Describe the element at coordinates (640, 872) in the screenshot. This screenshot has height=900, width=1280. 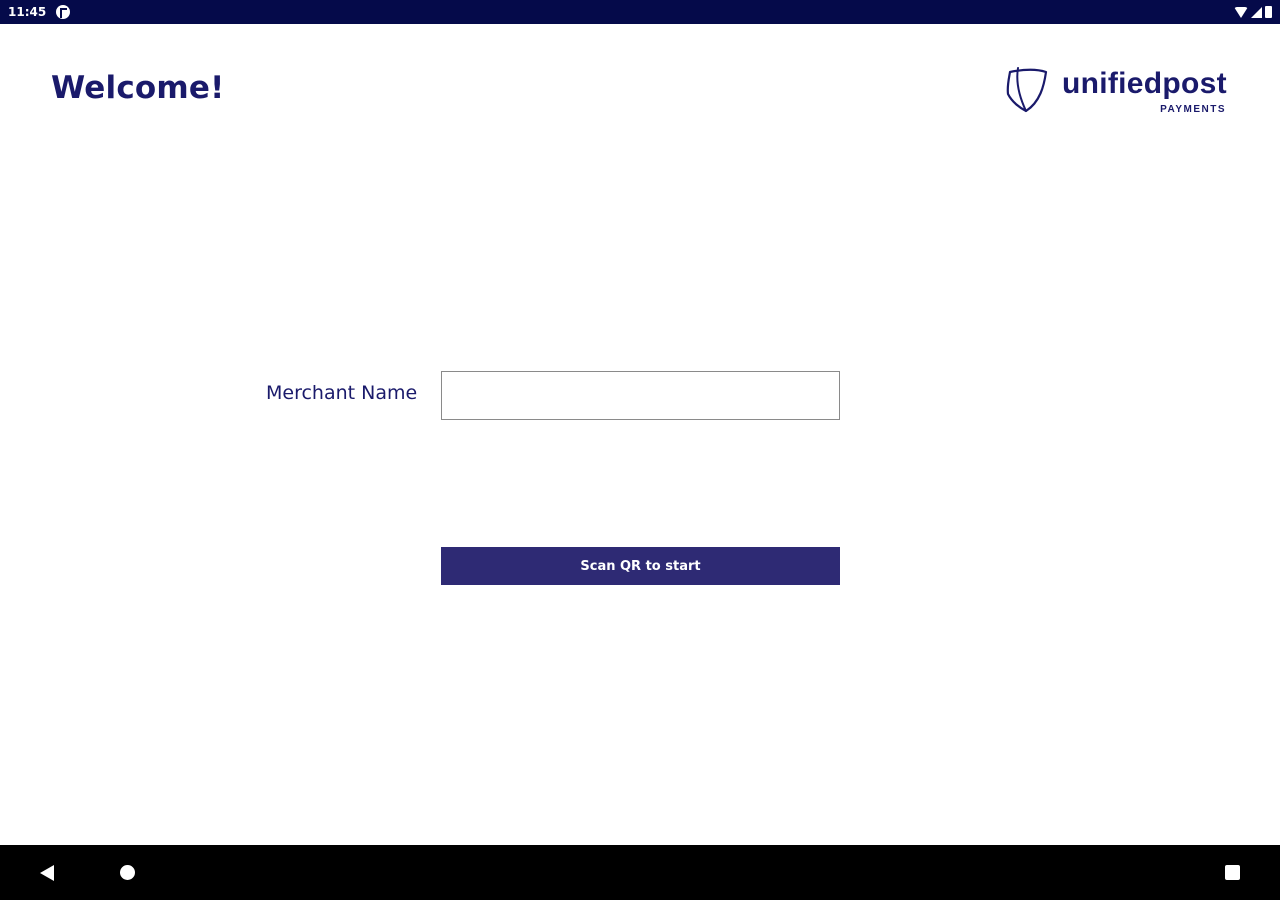
I see `navigation-bar` at that location.